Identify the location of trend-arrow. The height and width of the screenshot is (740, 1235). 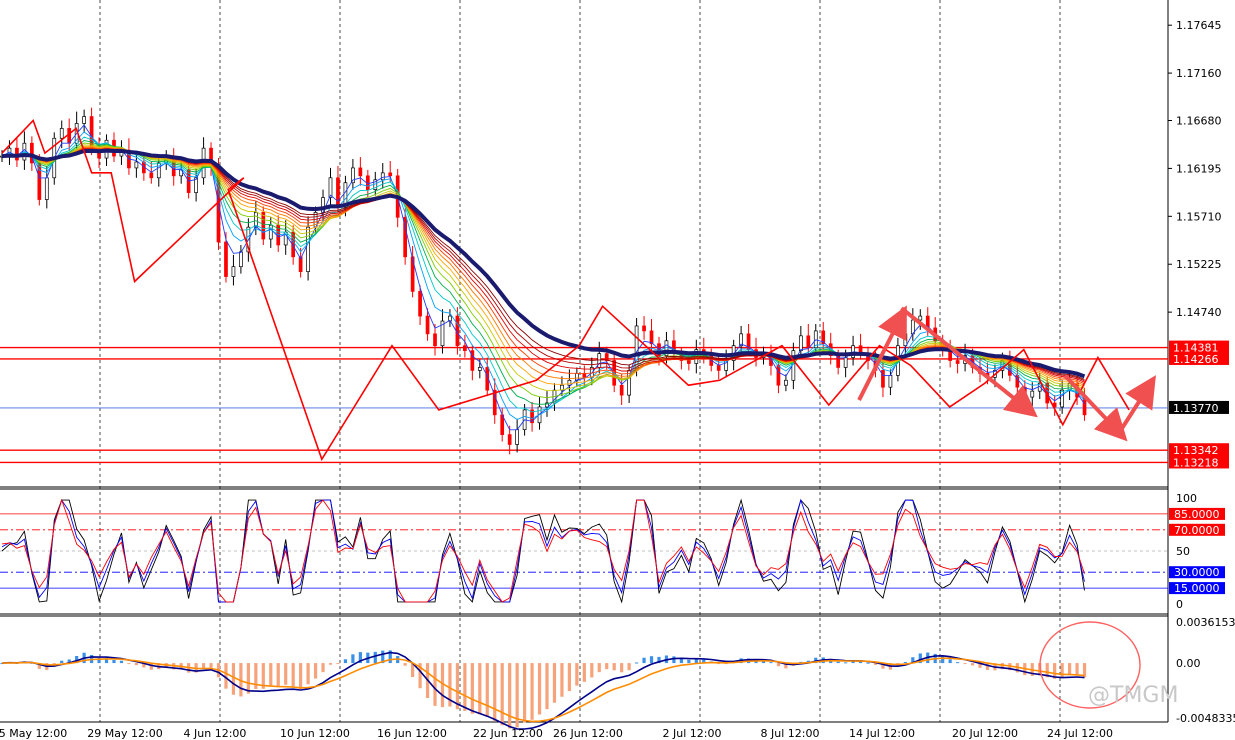
(1136, 404).